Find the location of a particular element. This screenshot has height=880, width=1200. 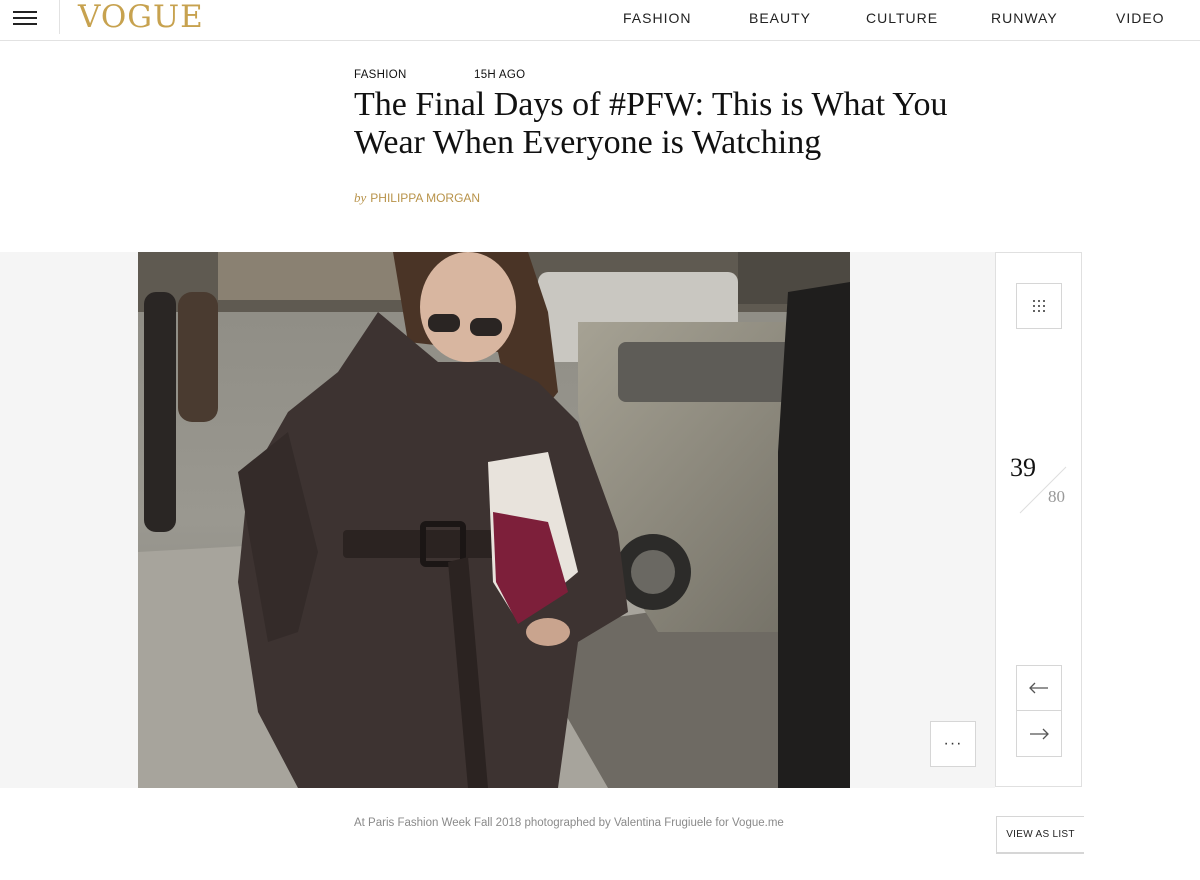

article-timestamp: 15H AGO is located at coordinates (500, 75).